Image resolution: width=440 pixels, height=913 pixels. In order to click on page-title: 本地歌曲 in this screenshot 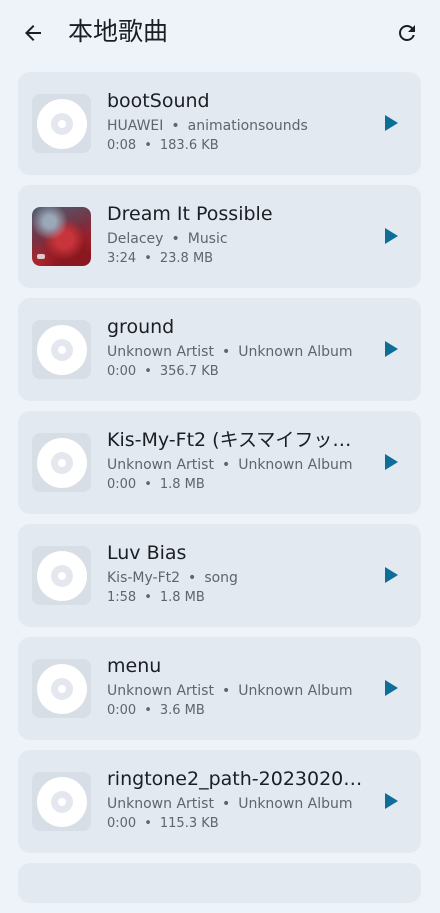, I will do `click(118, 31)`.